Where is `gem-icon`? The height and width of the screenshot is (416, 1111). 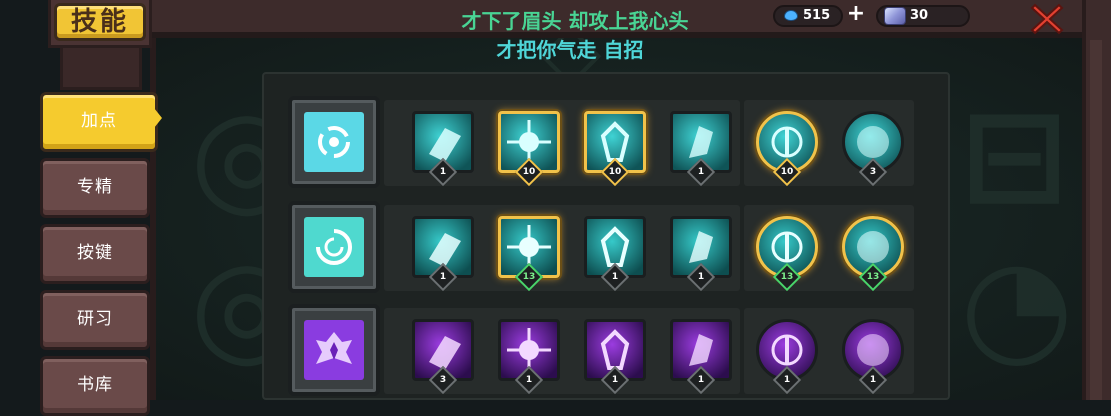 gem-icon is located at coordinates (791, 15).